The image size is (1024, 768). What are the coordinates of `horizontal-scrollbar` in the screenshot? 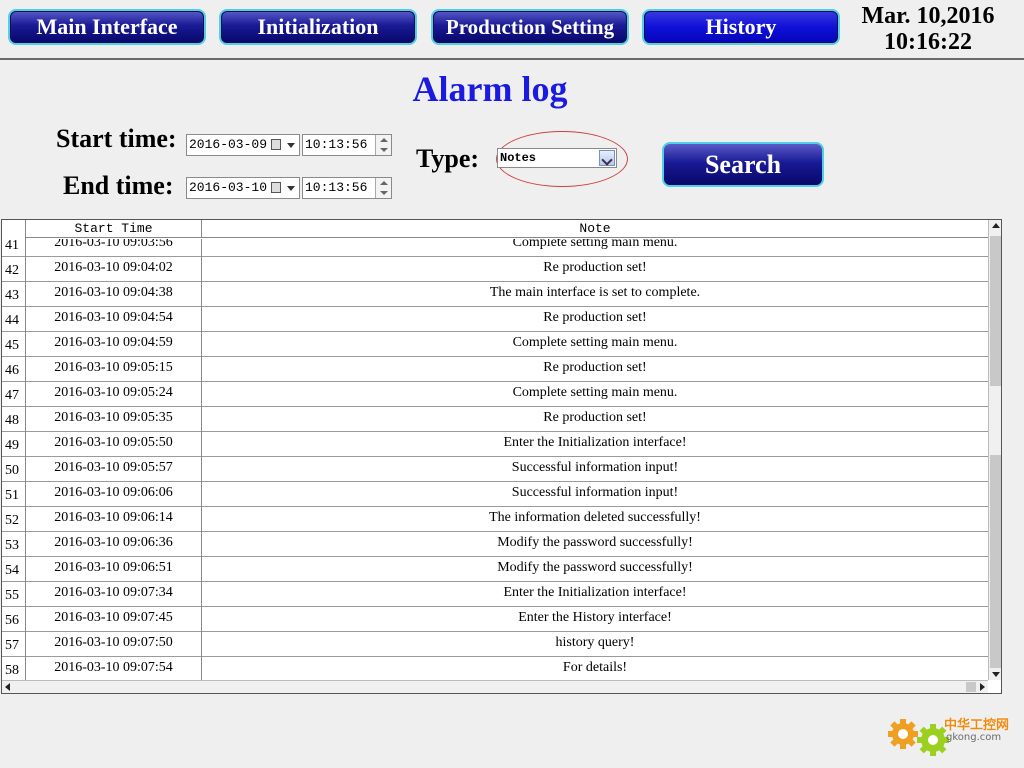 It's located at (495, 686).